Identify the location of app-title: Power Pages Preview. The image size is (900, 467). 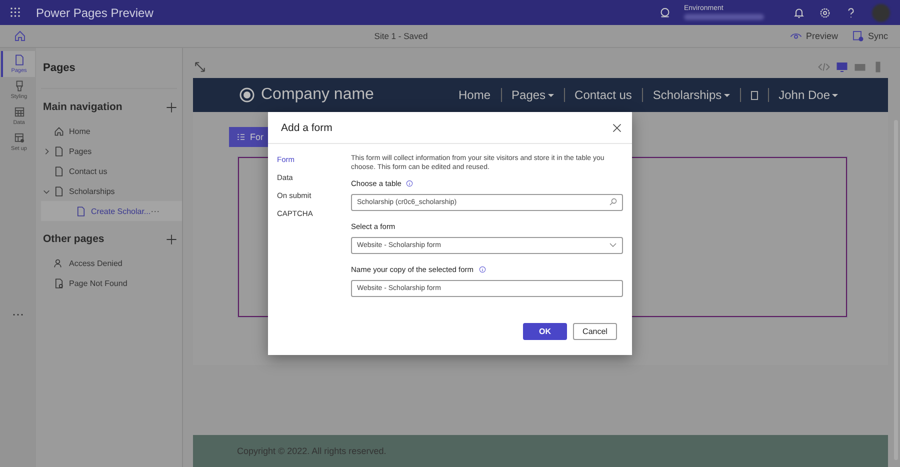
(95, 13).